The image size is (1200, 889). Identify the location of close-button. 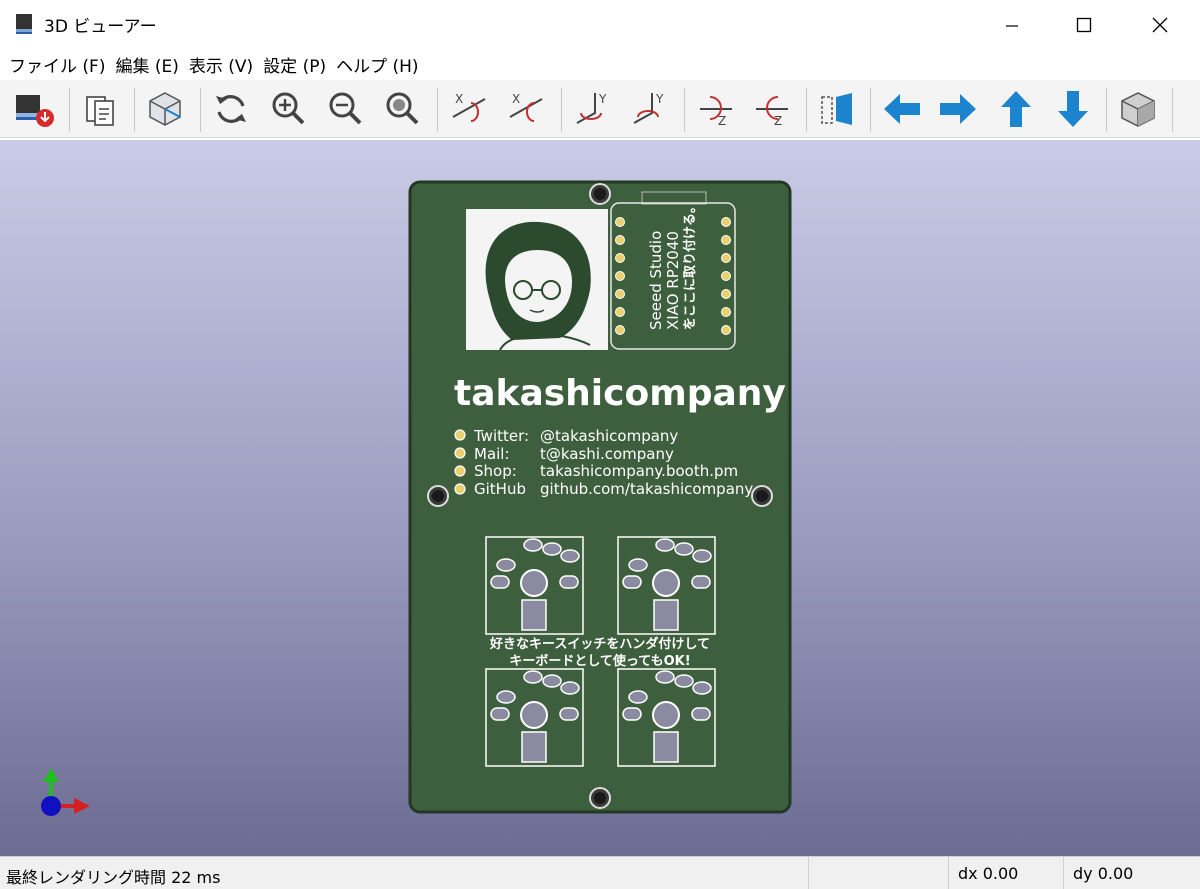
(1160, 25).